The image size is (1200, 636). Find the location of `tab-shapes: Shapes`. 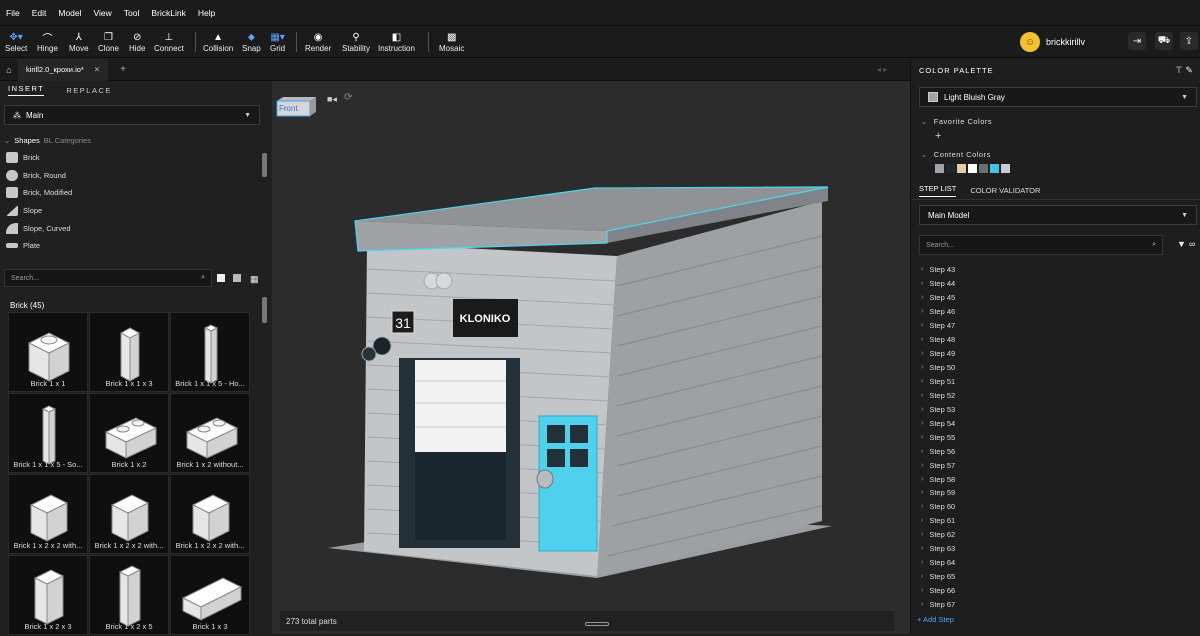

tab-shapes: Shapes is located at coordinates (26, 140).